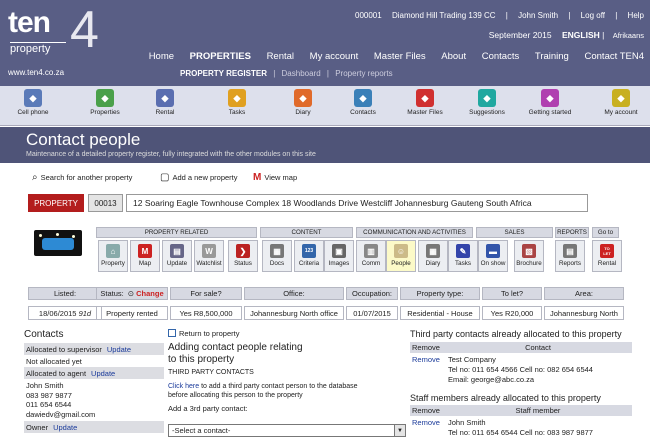  What do you see at coordinates (94, 349) in the screenshot?
I see `supervisor-row: Allocated to supervisor Update` at bounding box center [94, 349].